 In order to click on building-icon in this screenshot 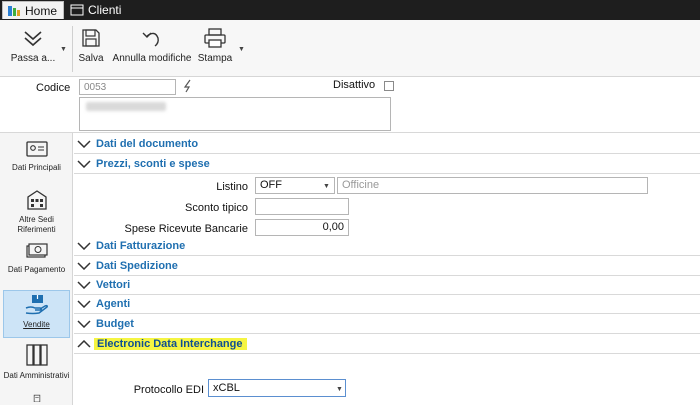, I will do `click(36, 200)`.